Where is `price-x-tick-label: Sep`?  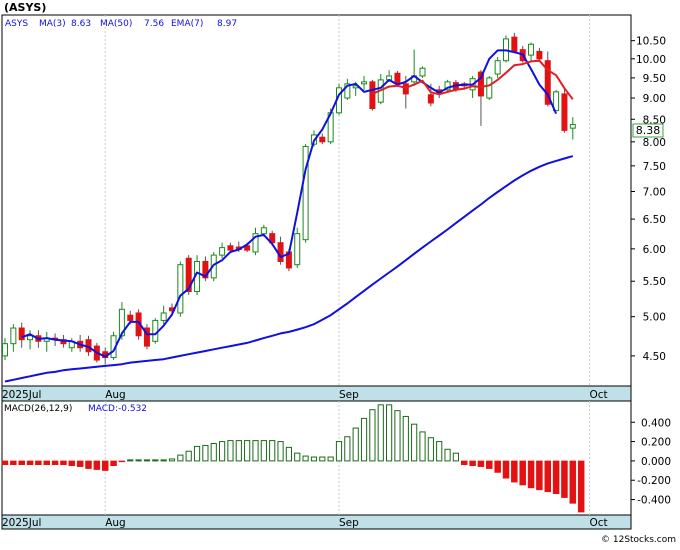
price-x-tick-label: Sep is located at coordinates (349, 395).